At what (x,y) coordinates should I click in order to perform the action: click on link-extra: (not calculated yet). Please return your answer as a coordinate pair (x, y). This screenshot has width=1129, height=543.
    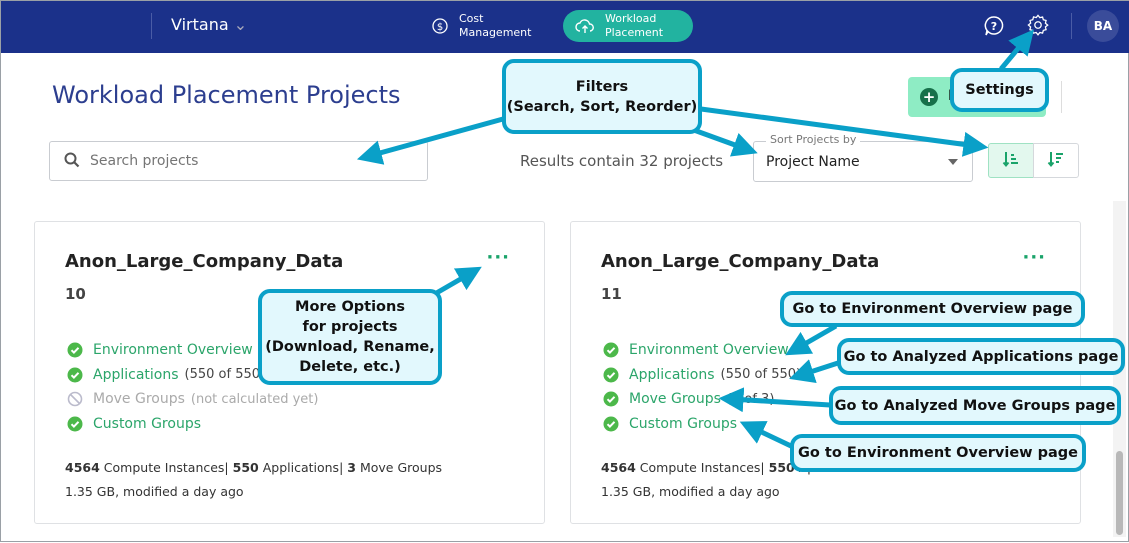
    Looking at the image, I should click on (254, 399).